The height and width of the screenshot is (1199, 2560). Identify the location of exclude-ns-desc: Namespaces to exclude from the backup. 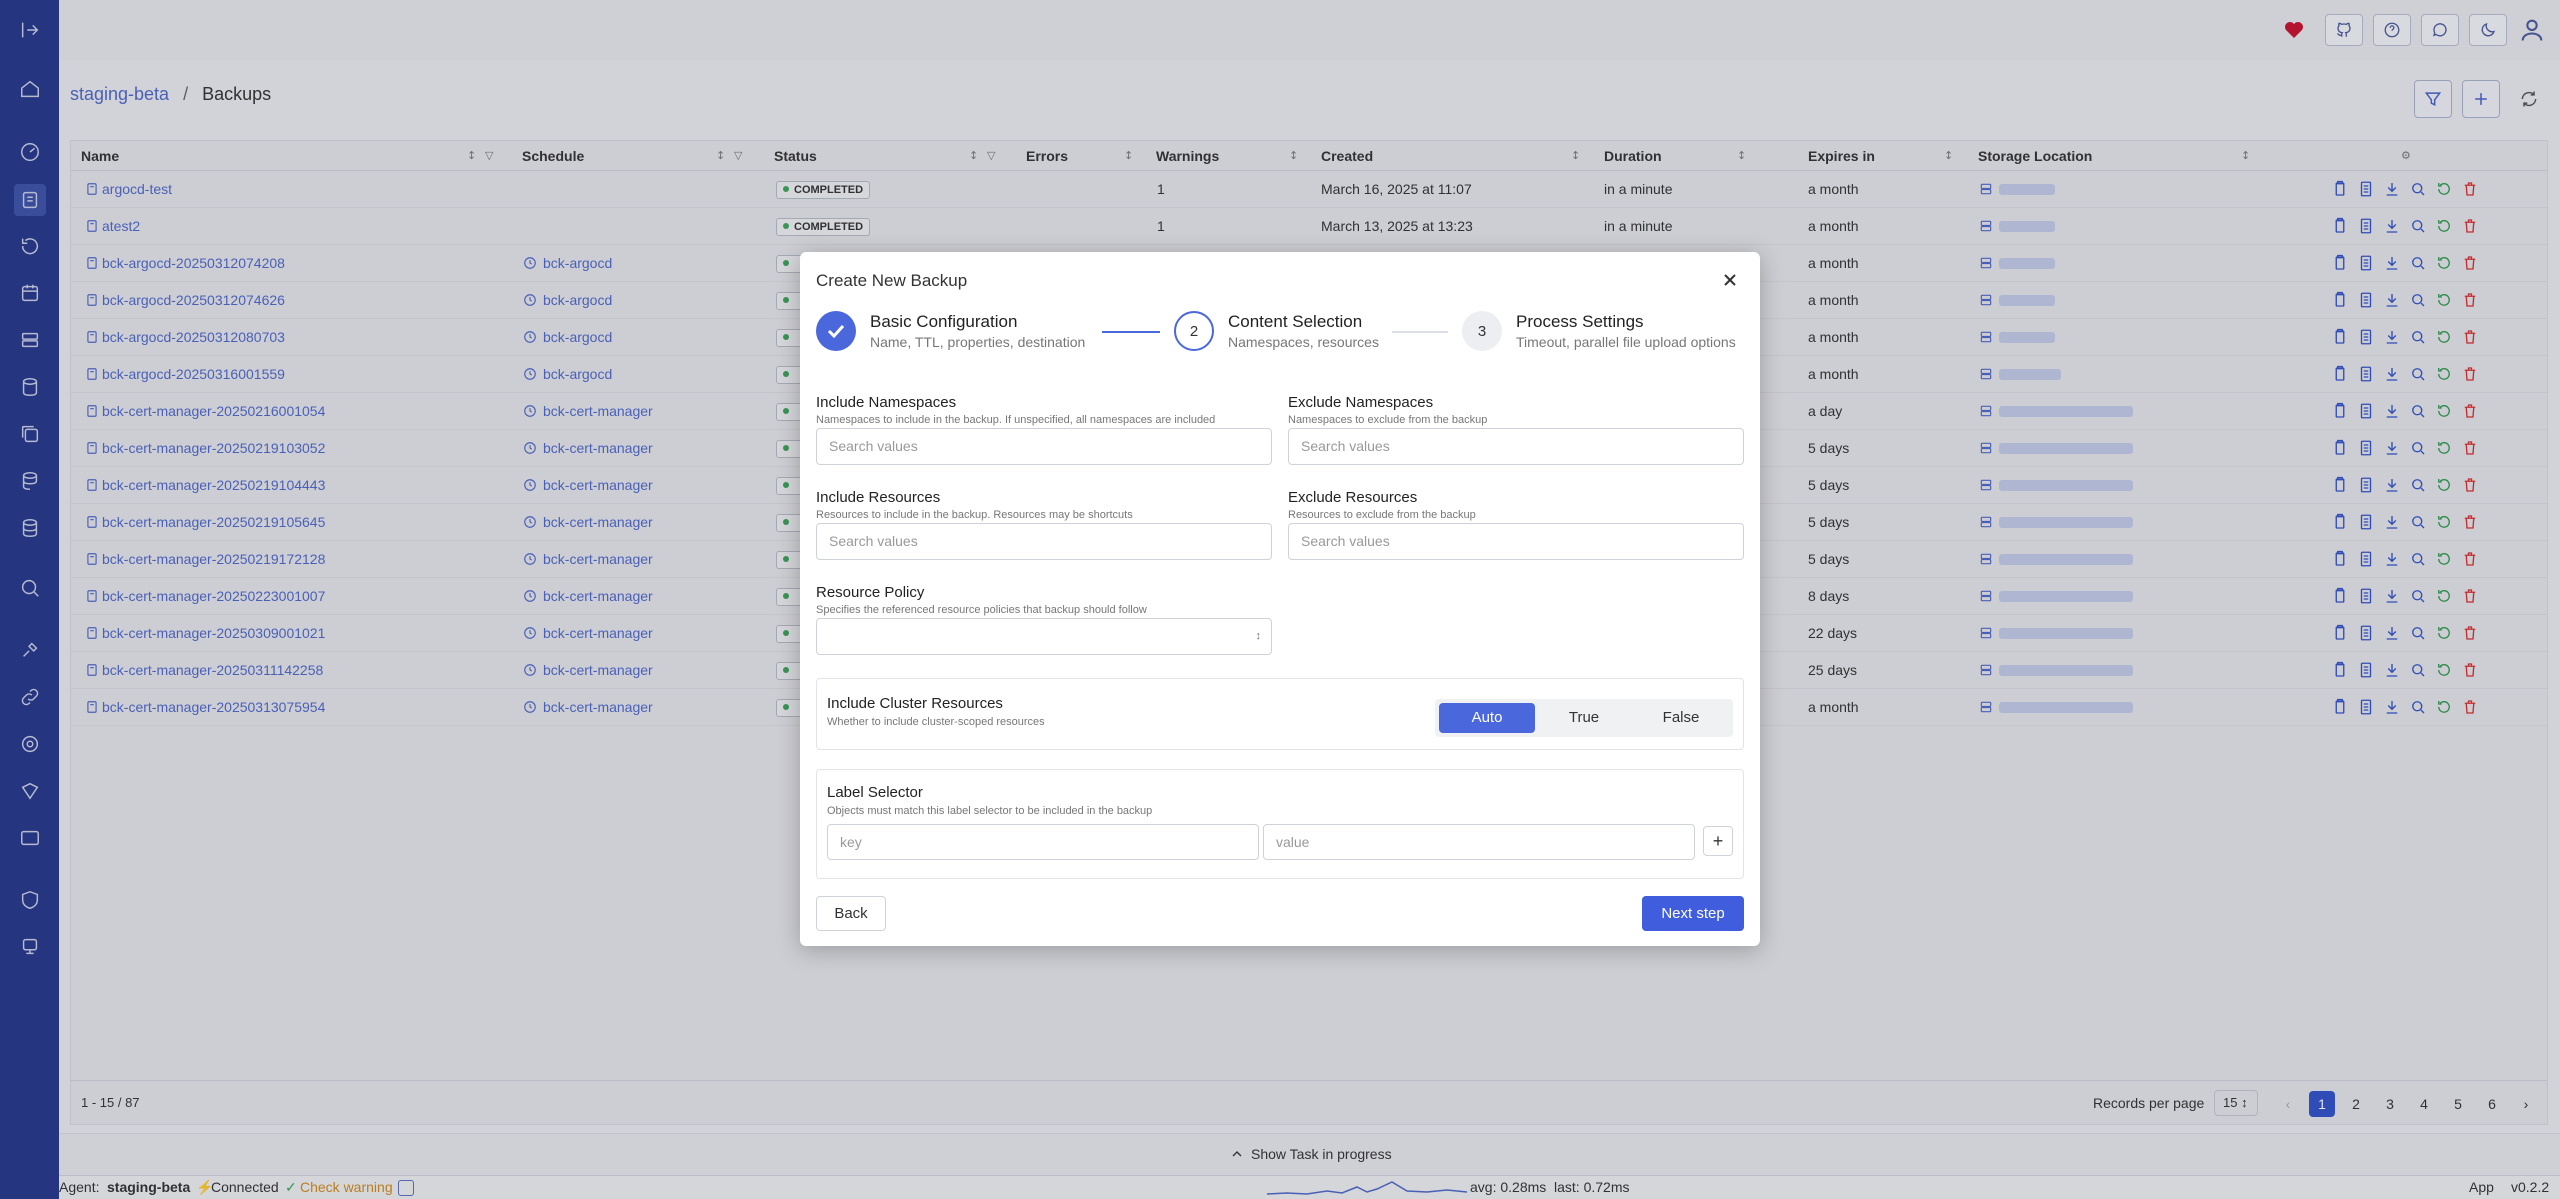
(1388, 420).